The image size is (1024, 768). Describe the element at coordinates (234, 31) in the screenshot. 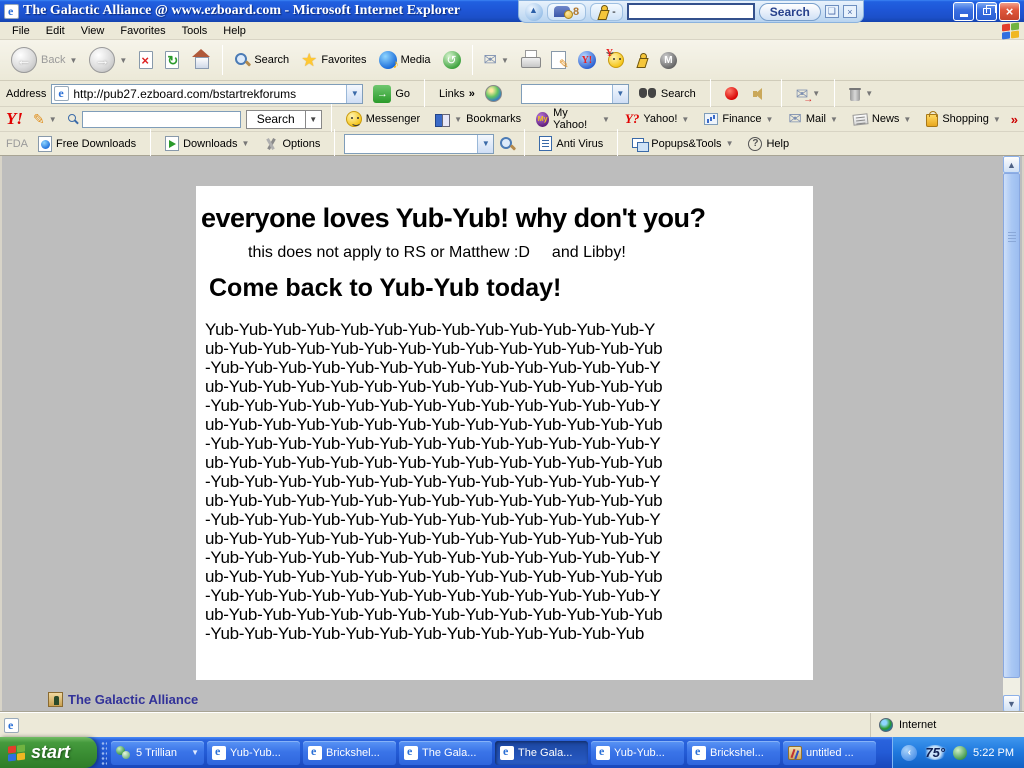

I see `menu-help: Help` at that location.